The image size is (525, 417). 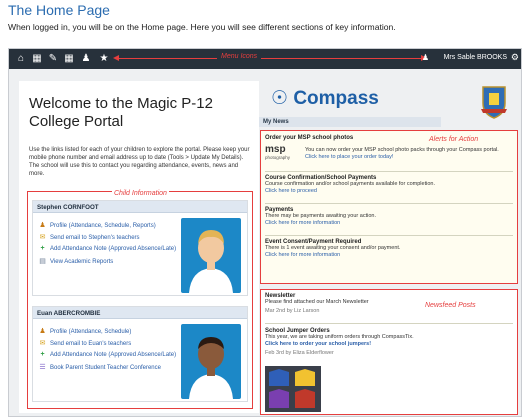 I want to click on child-link-label: Send email to Euan's teachers, so click(x=91, y=344).